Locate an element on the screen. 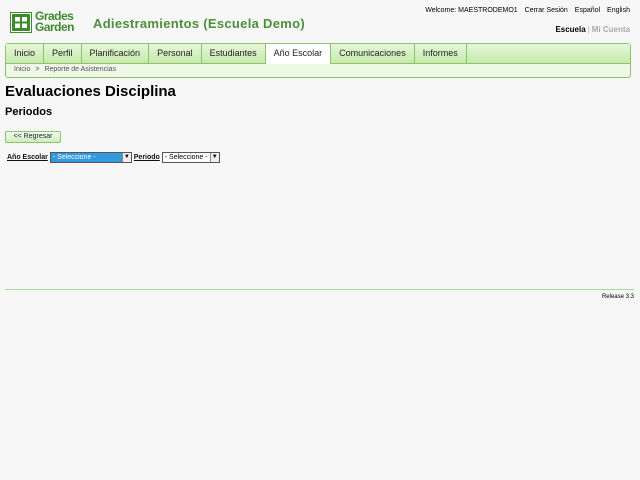 The height and width of the screenshot is (480, 640). lang-english-link: English is located at coordinates (618, 10).